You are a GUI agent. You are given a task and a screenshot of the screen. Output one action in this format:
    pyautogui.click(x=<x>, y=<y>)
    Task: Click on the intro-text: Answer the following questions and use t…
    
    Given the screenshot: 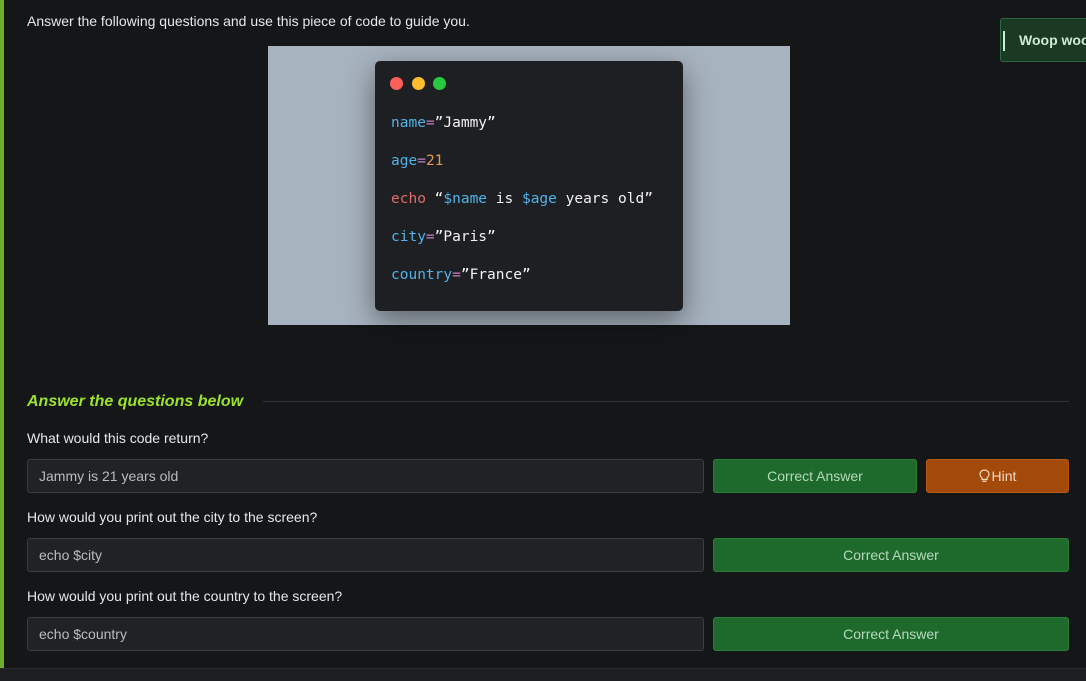 What is the action you would take?
    pyautogui.click(x=248, y=21)
    